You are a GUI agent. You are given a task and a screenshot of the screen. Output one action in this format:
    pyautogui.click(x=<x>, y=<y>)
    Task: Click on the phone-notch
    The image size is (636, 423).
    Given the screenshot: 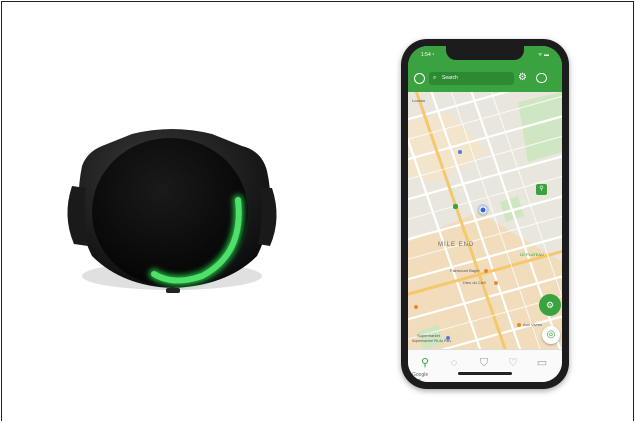 What is the action you would take?
    pyautogui.click(x=485, y=53)
    